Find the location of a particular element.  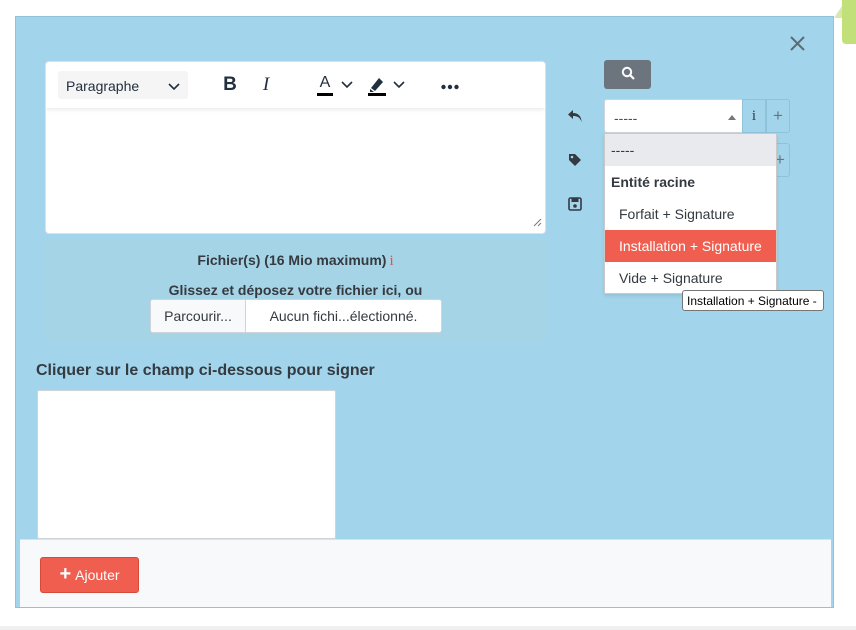

drop-hint: Glissez et déposez votre fichier ici, ou is located at coordinates (295, 290).